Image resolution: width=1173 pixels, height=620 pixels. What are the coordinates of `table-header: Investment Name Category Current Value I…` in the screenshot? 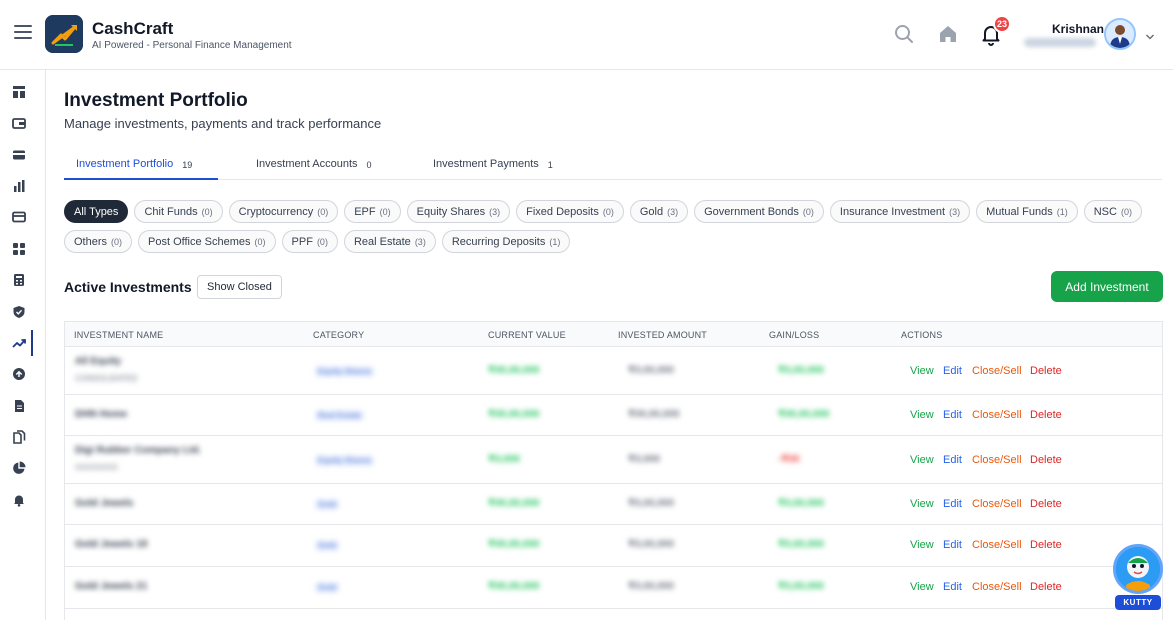 It's located at (613, 334).